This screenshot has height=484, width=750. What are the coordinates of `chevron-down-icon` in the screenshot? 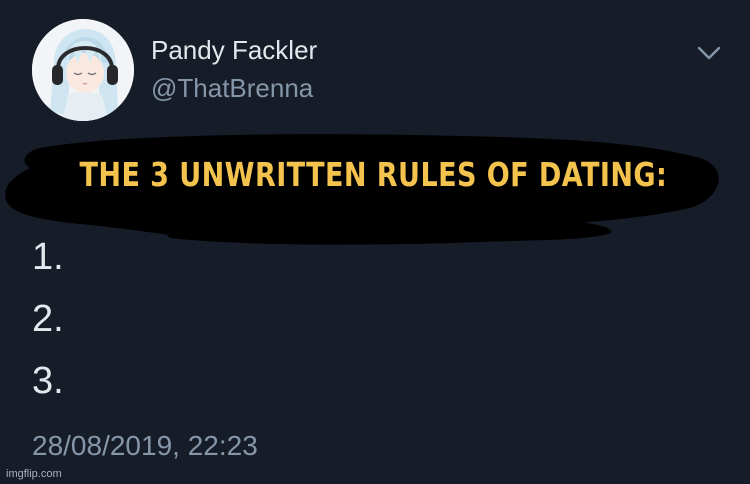 It's located at (709, 53).